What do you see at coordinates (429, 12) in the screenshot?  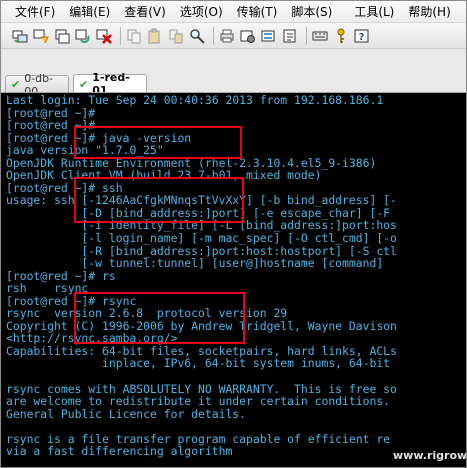 I see `menu-help: 帮助(H)` at bounding box center [429, 12].